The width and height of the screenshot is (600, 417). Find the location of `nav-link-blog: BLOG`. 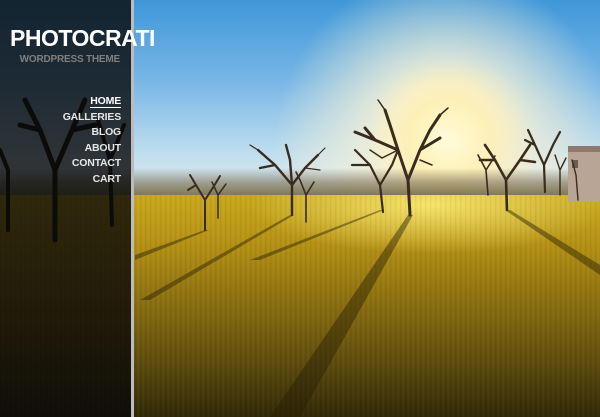

nav-link-blog: BLOG is located at coordinates (106, 132).